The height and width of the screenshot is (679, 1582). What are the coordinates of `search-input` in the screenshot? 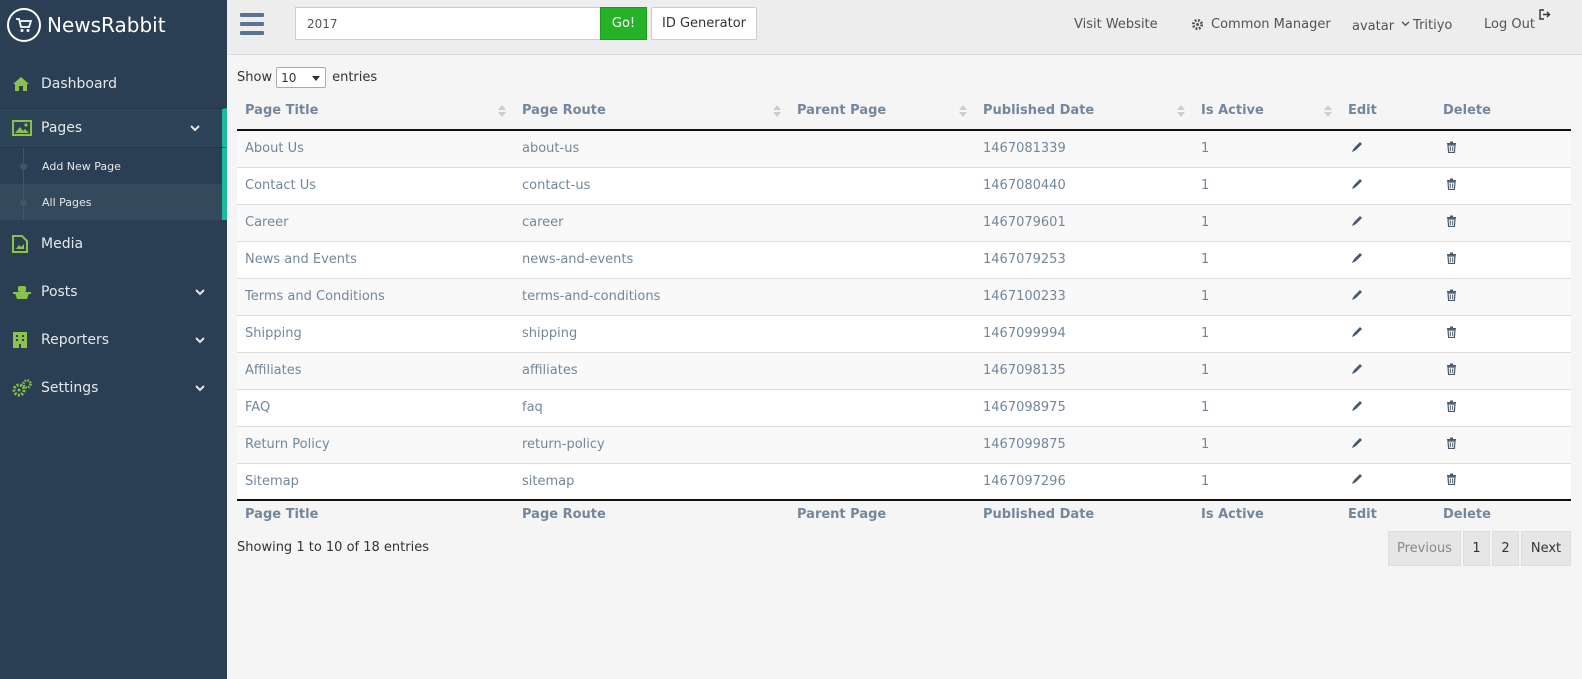 It's located at (448, 23).